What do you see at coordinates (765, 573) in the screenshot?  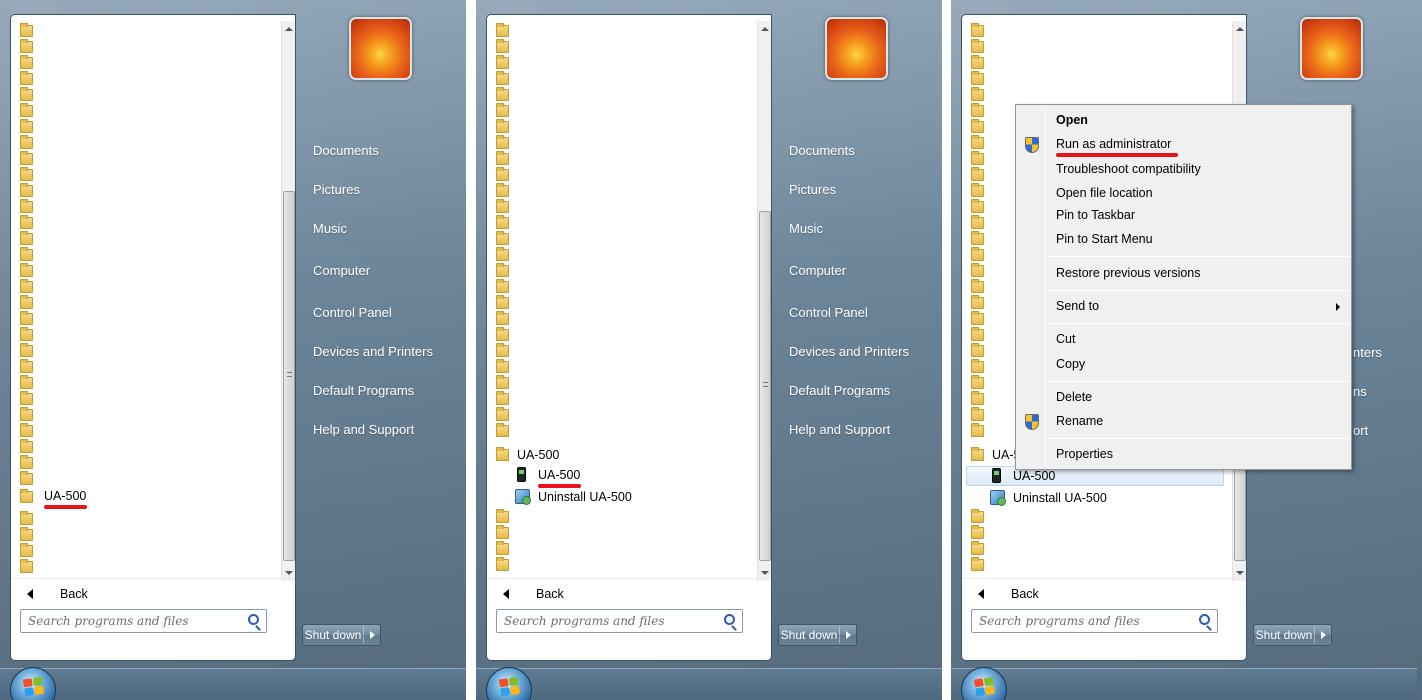 I see `scroll-down-arrow-icon` at bounding box center [765, 573].